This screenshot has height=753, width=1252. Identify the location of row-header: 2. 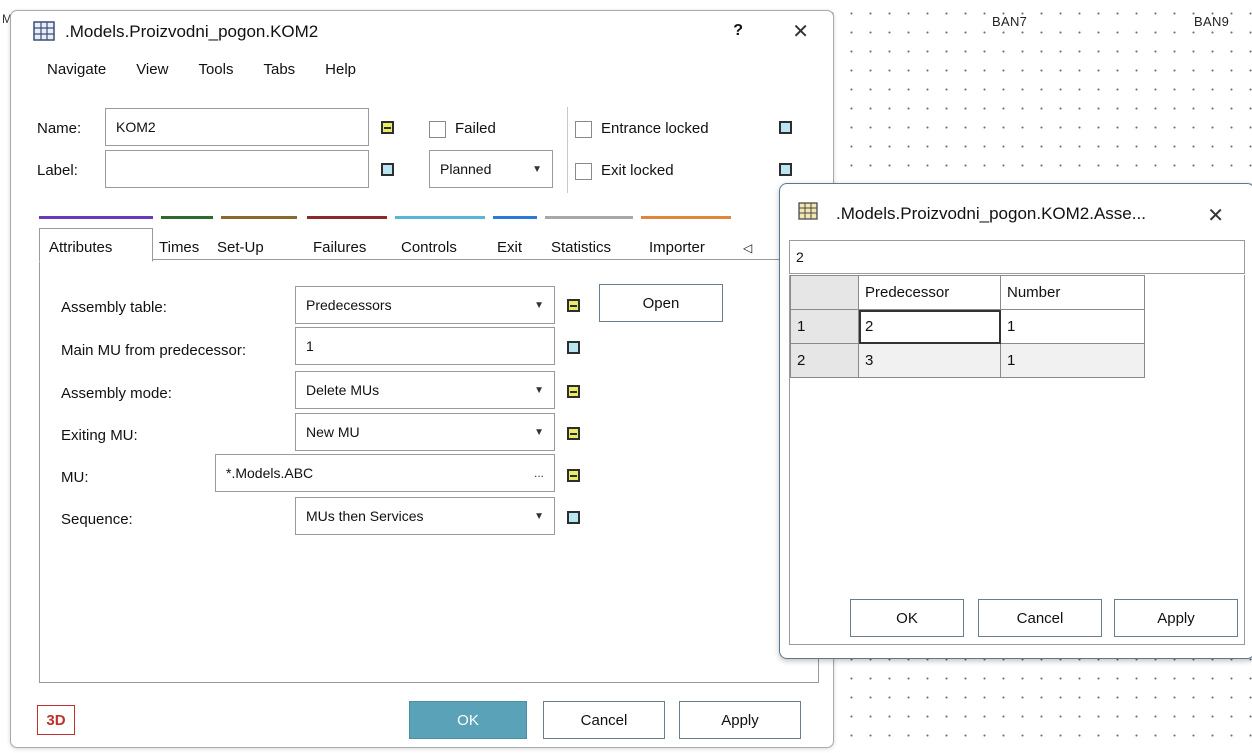
(824, 360).